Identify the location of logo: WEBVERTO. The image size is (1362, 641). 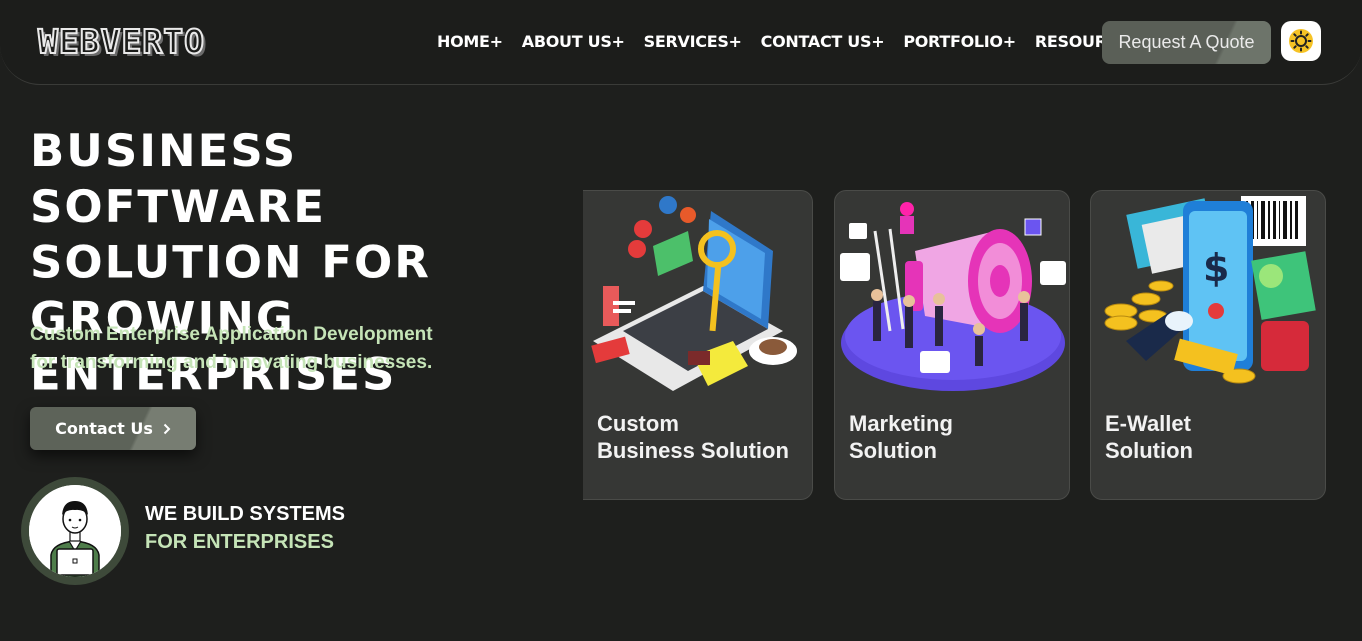
(152, 41).